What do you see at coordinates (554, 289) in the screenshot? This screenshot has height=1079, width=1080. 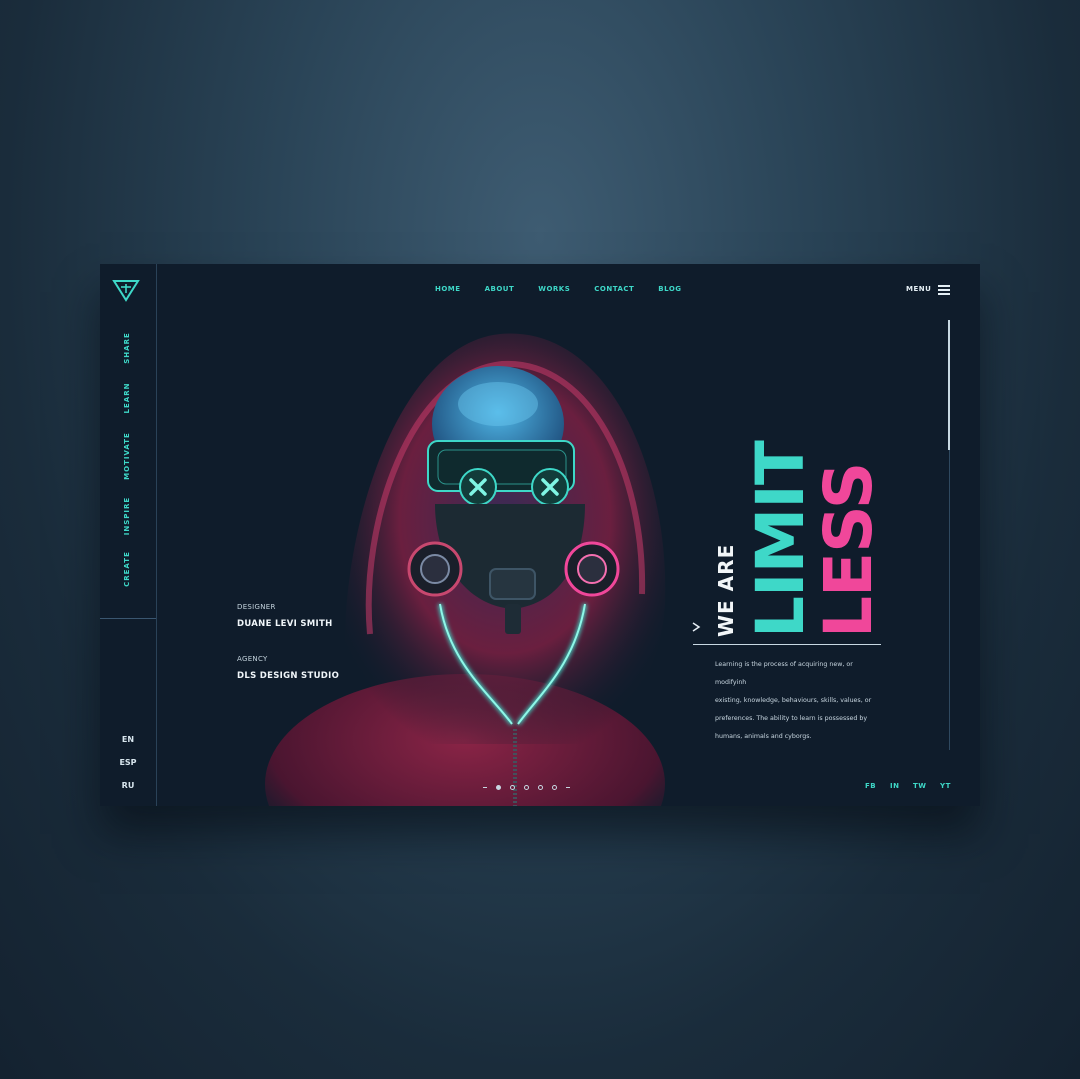 I see `nav-works: WORKS` at bounding box center [554, 289].